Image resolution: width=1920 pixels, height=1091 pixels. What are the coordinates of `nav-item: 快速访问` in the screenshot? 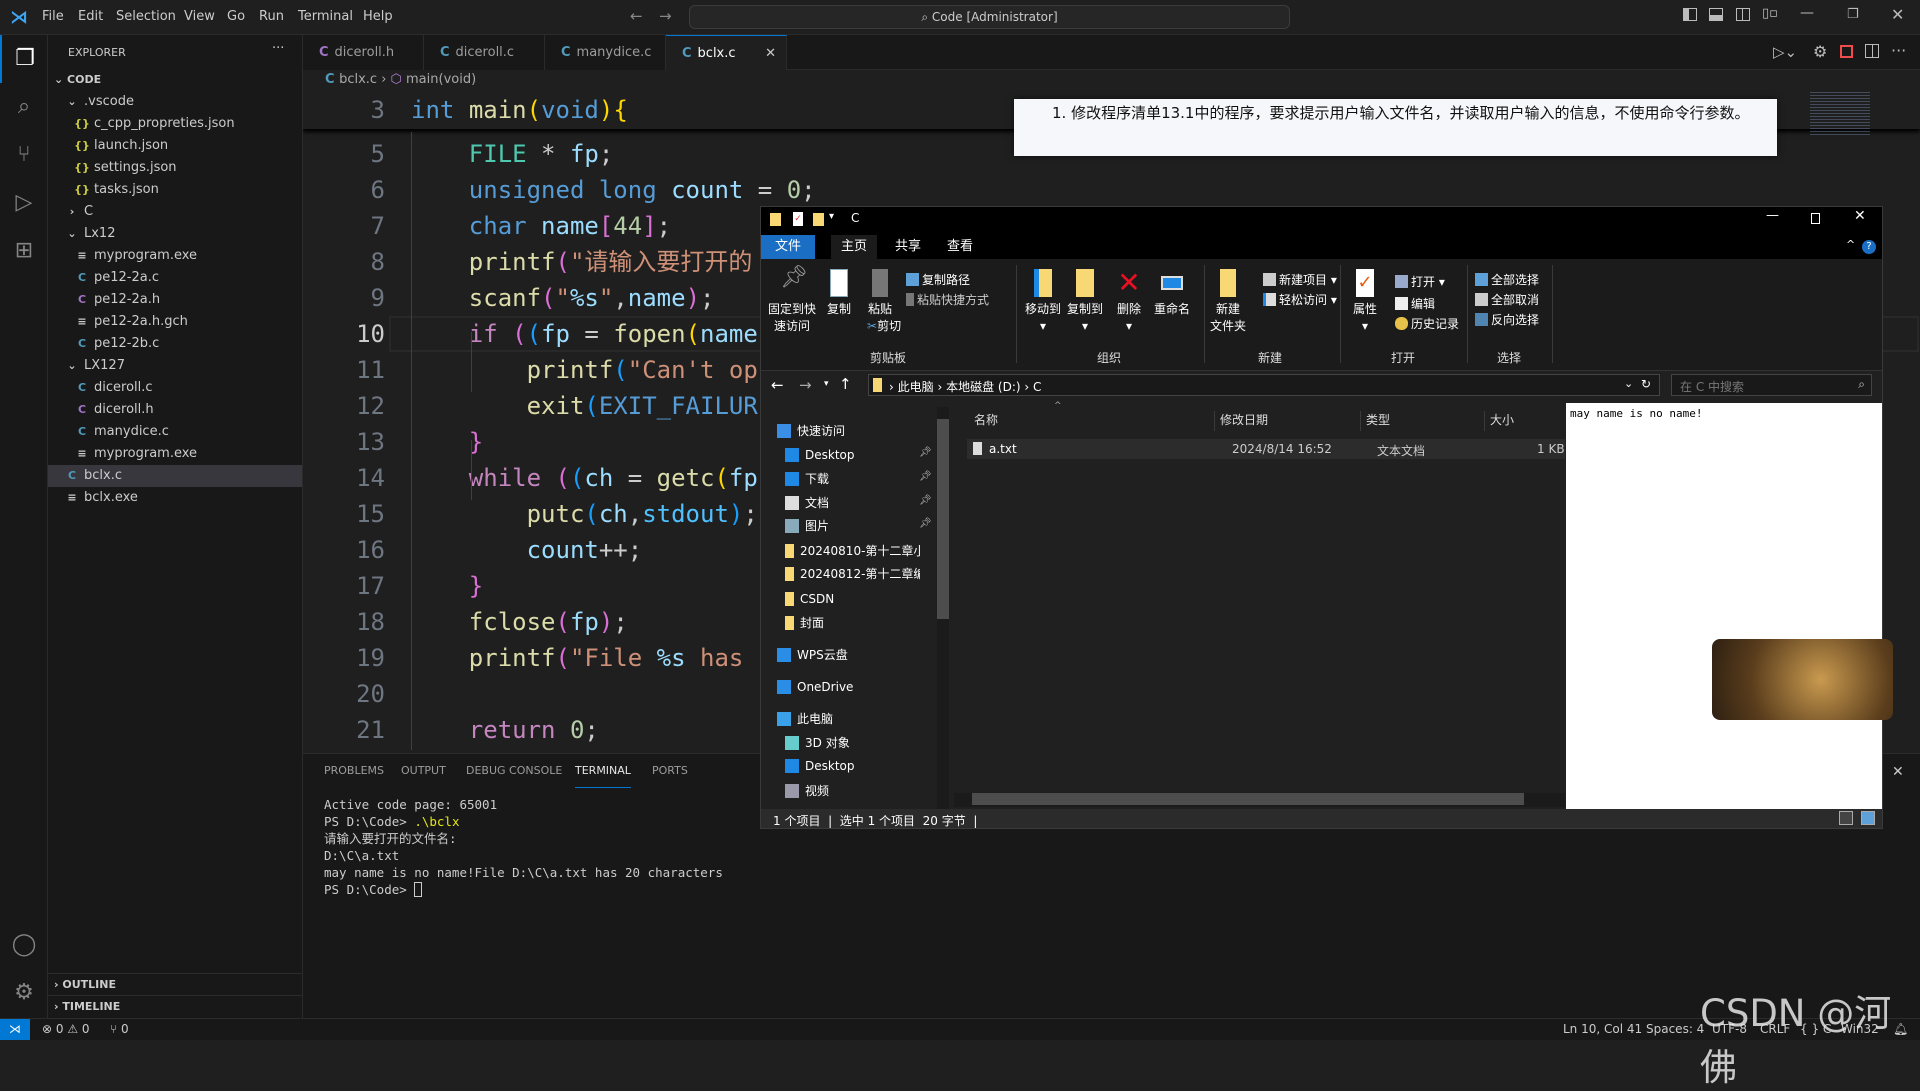 It's located at (844, 431).